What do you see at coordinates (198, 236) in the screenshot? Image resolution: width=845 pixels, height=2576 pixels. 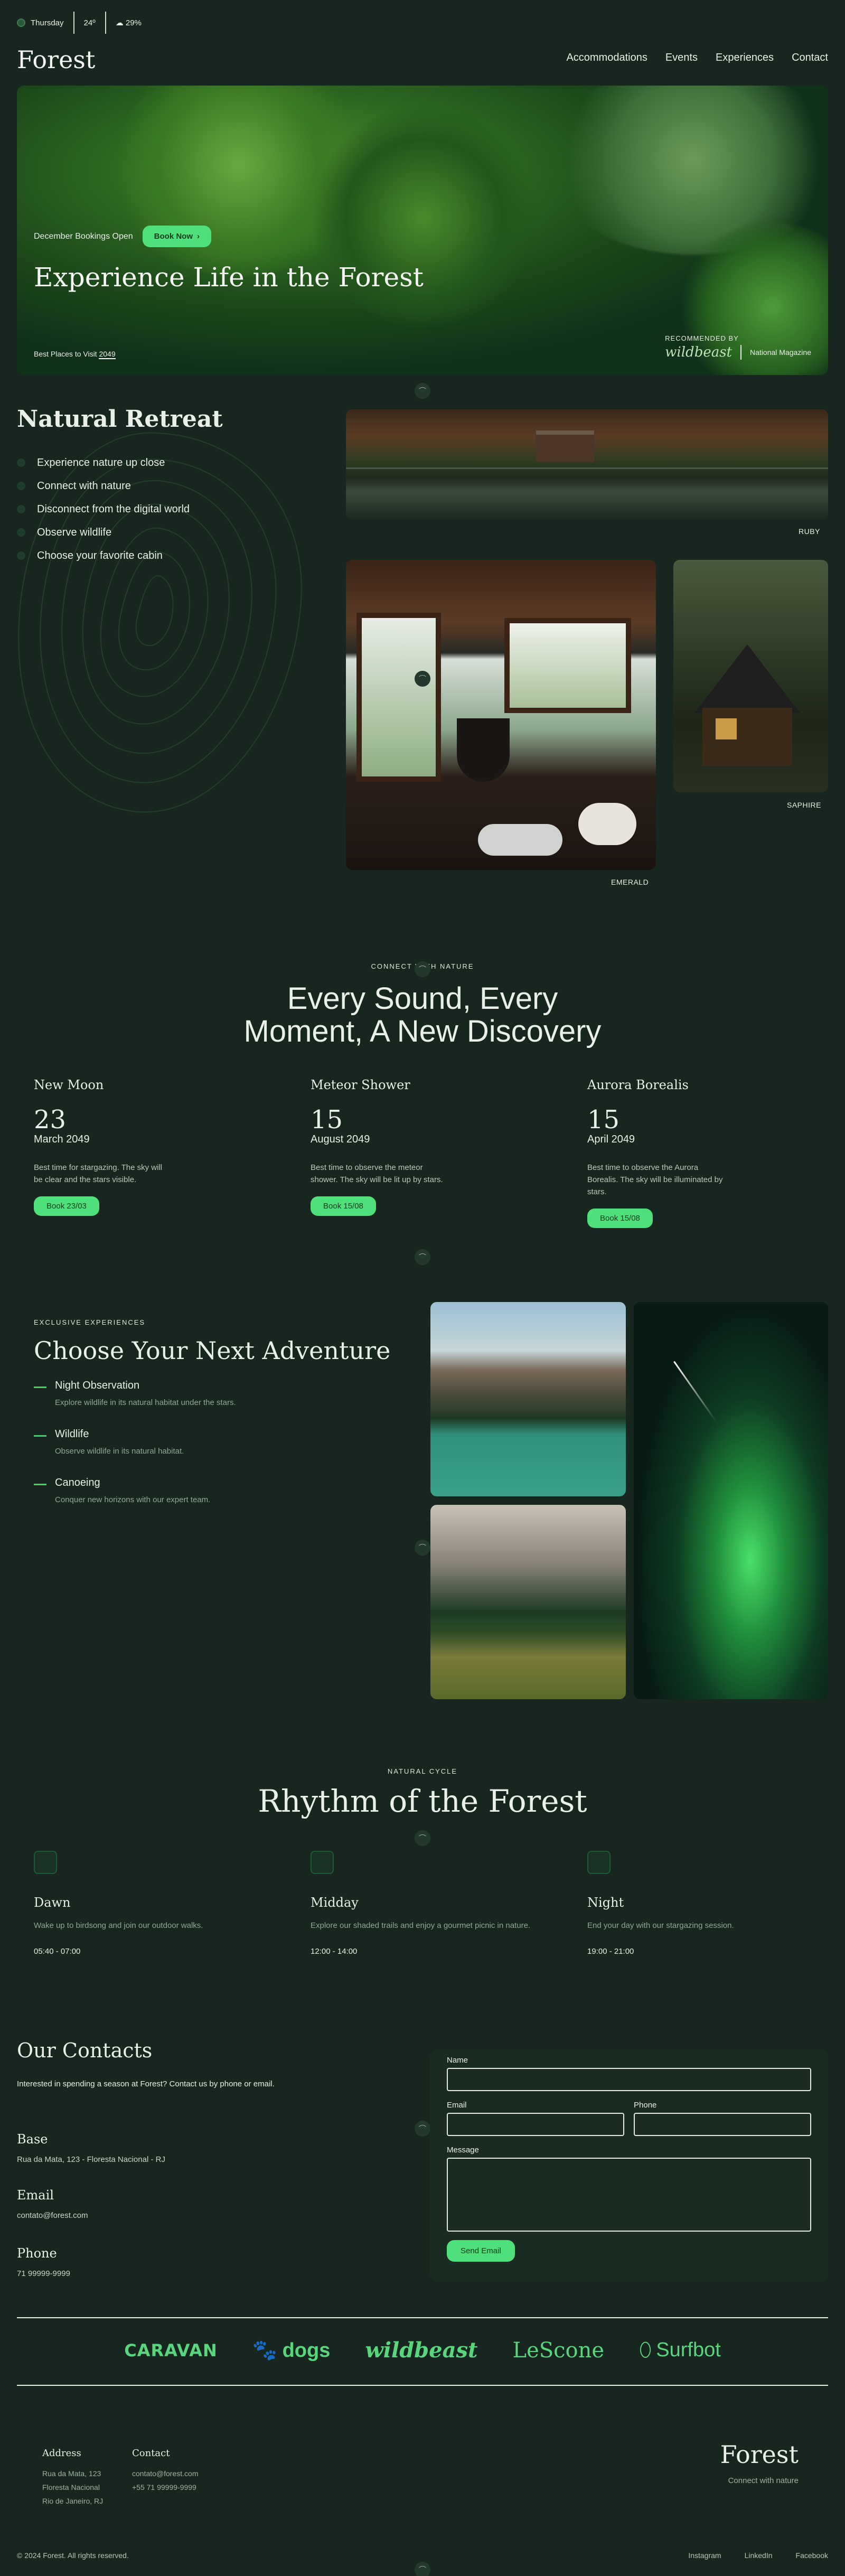 I see `chevron-right-icon: ›` at bounding box center [198, 236].